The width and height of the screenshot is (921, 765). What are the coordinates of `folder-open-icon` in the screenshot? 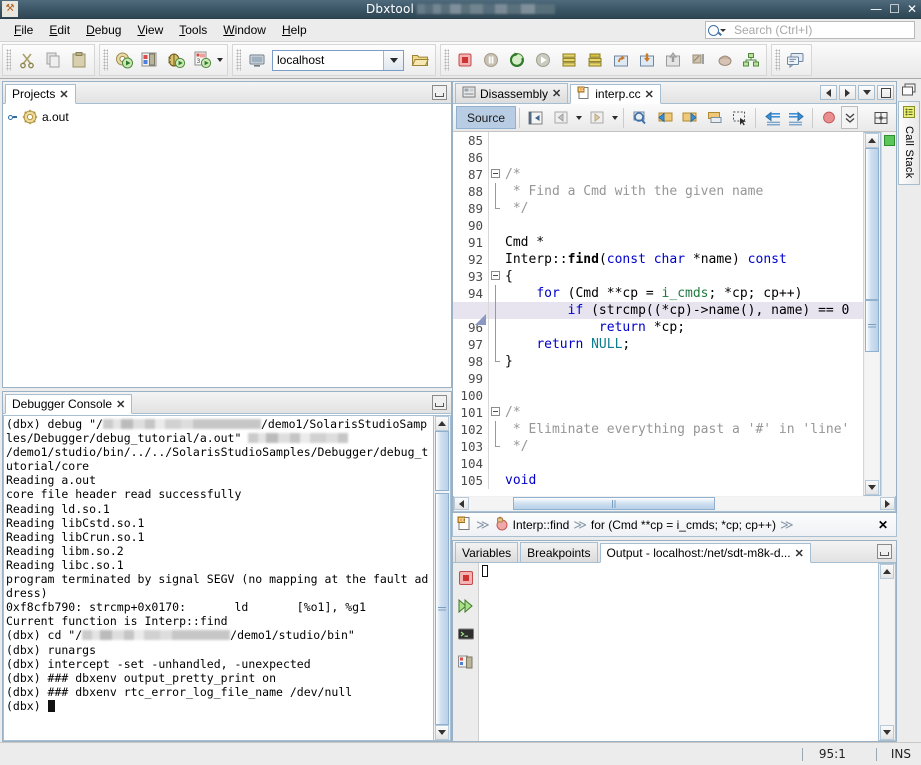 It's located at (420, 60).